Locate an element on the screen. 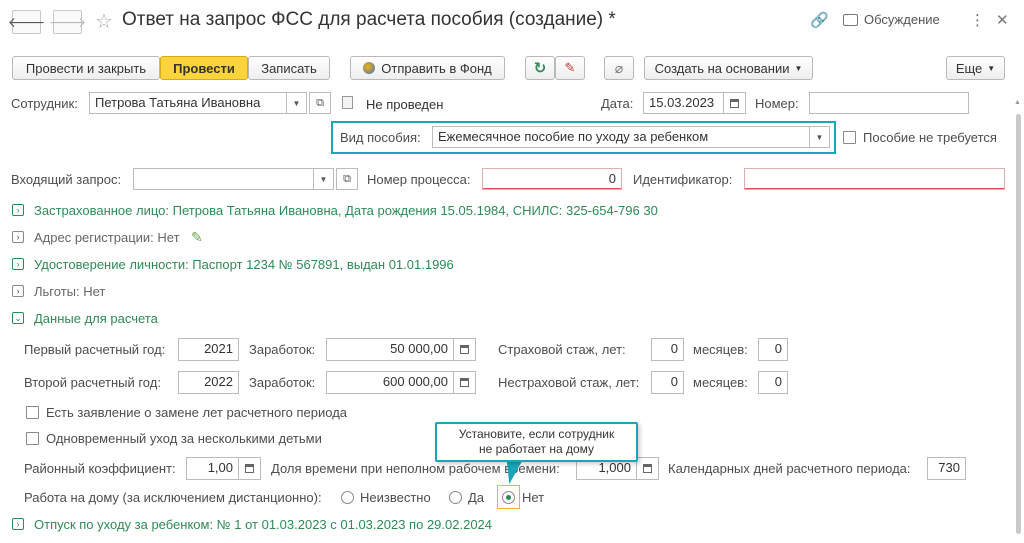  process-number-field: 0 is located at coordinates (552, 179).